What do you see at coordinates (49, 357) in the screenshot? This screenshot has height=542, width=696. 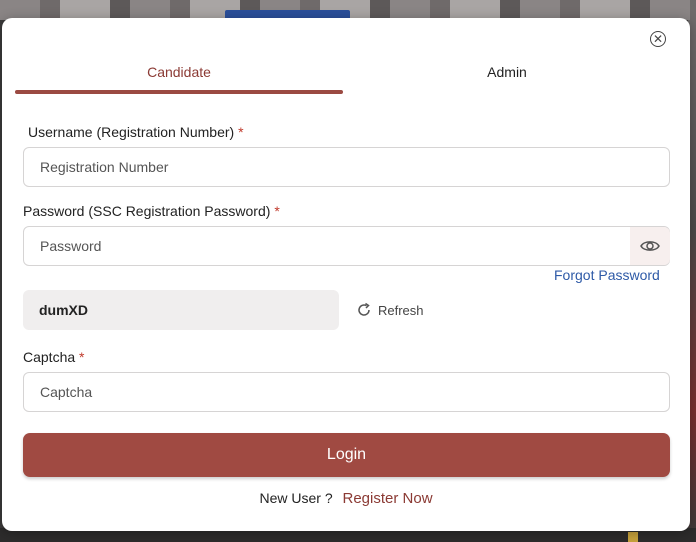 I see `captcha-label-text: Captcha` at bounding box center [49, 357].